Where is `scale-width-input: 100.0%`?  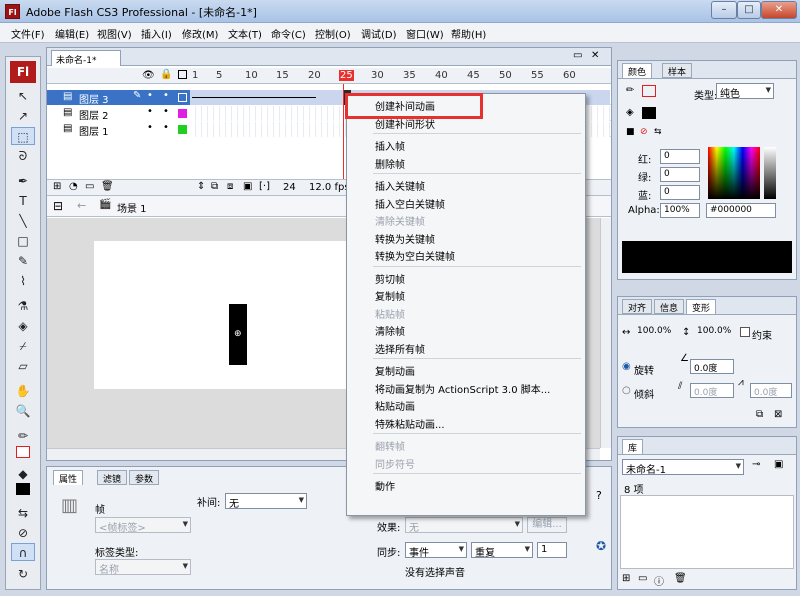
scale-width-input: 100.0% is located at coordinates (656, 332).